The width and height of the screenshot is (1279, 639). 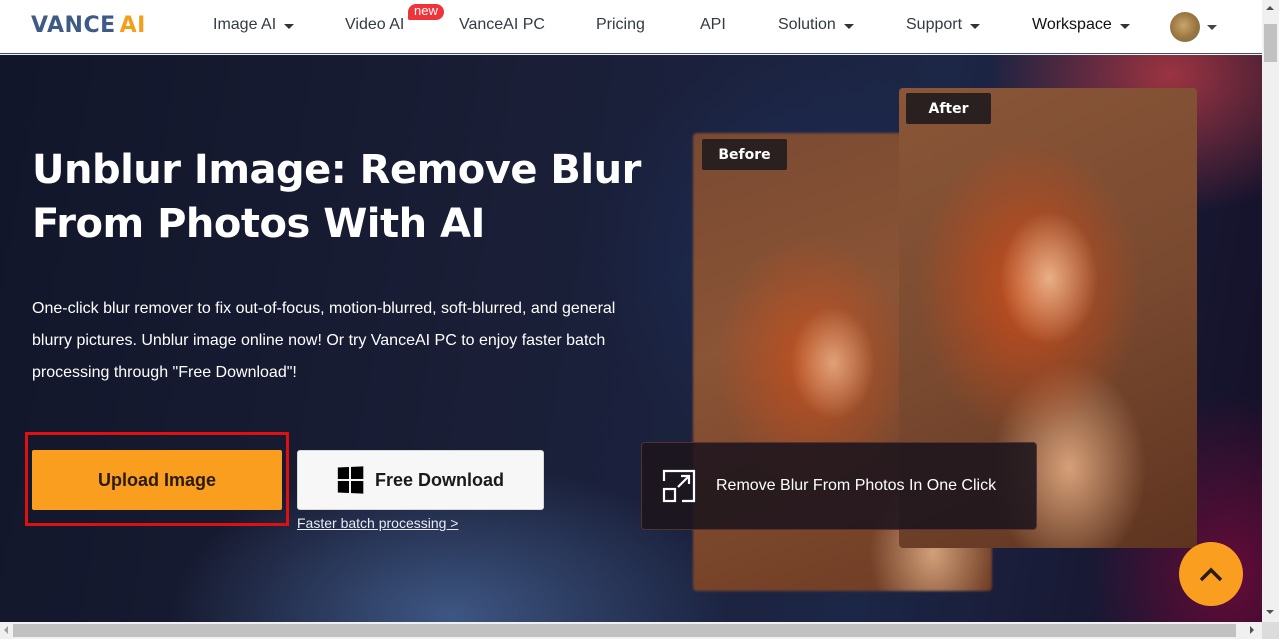 What do you see at coordinates (132, 25) in the screenshot?
I see `logo-accent: AI` at bounding box center [132, 25].